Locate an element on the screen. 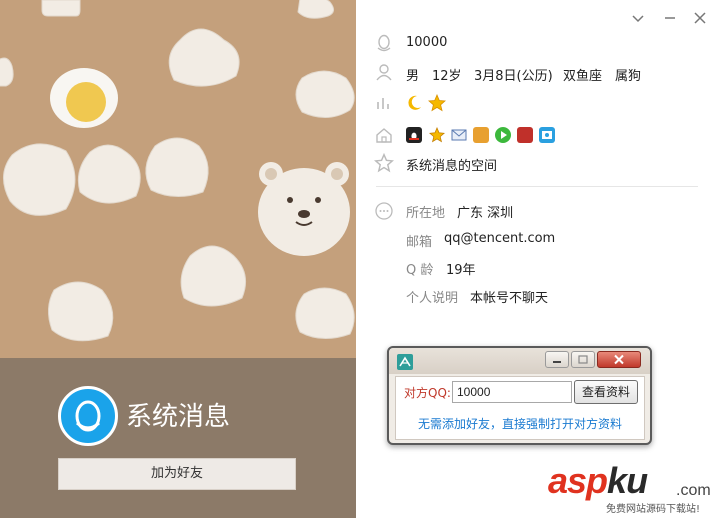 Image resolution: width=718 pixels, height=518 pixels. view-profile-button: 查看资料 is located at coordinates (606, 392).